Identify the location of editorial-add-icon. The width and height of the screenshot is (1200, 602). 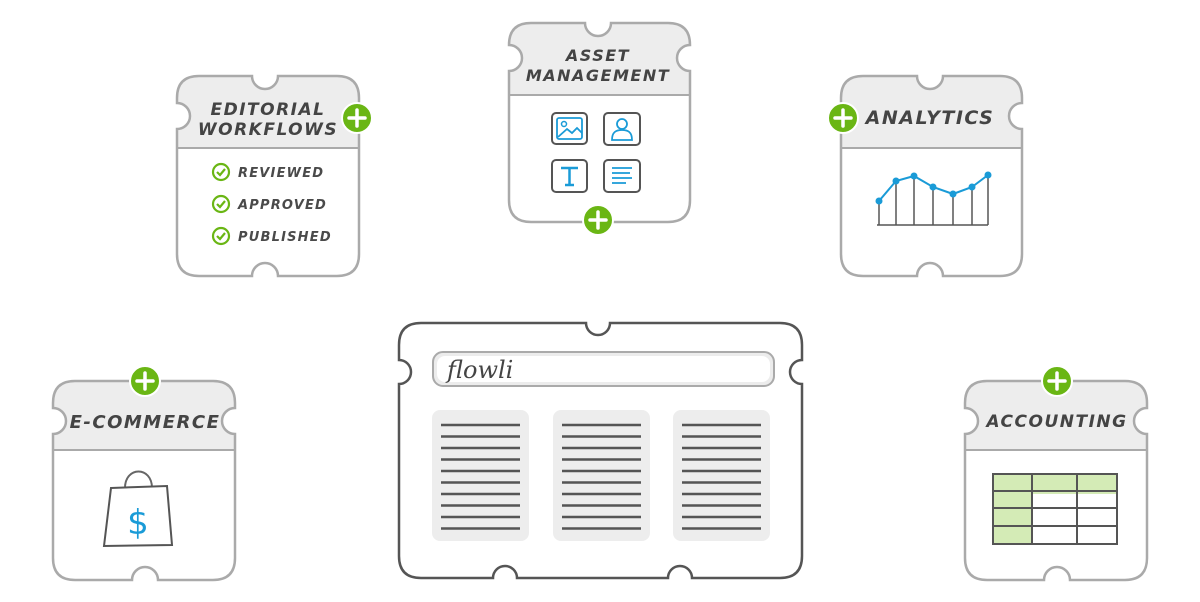
(357, 118).